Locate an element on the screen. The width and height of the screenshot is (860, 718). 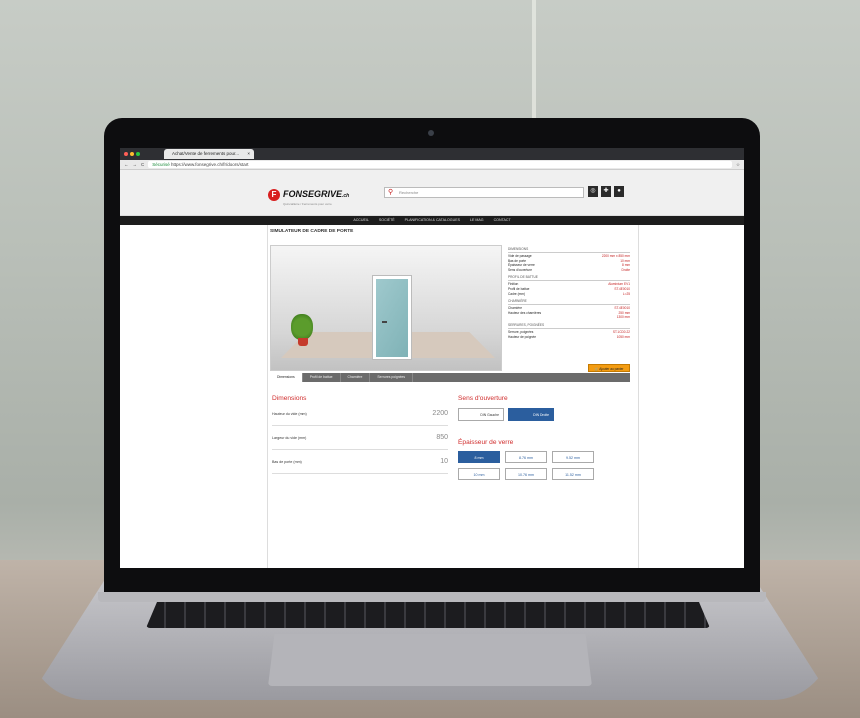
spec-value: 1050 mm is located at coordinates (623, 336).